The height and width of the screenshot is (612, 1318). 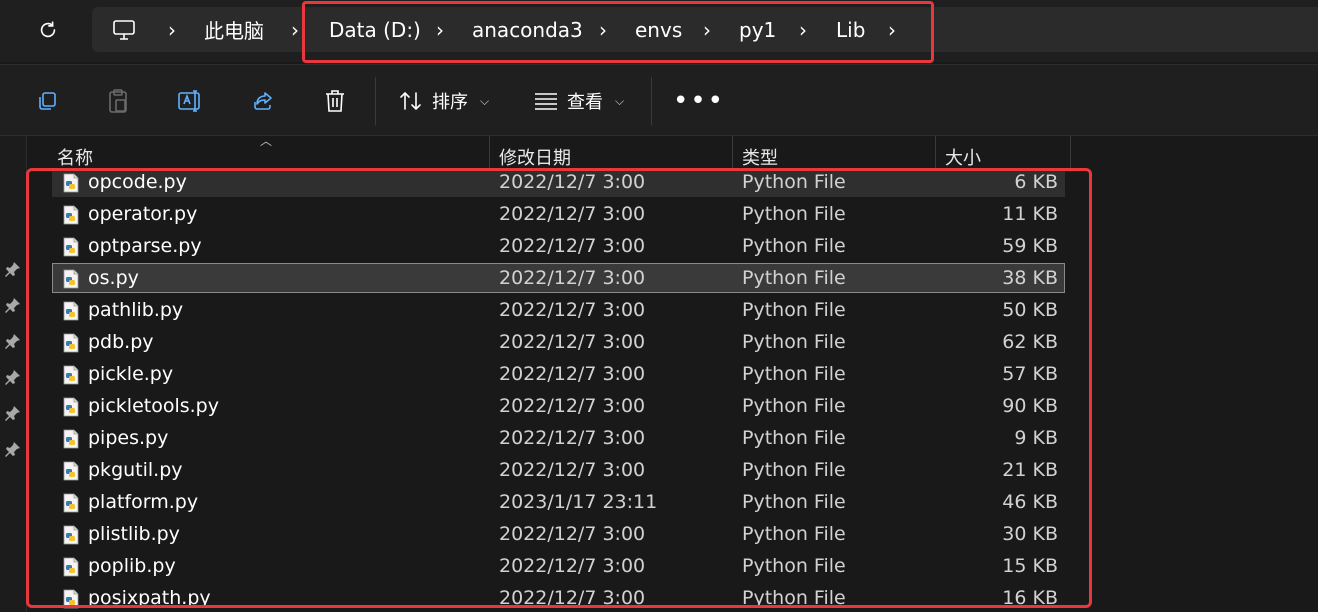 What do you see at coordinates (149, 598) in the screenshot?
I see `file-name: posixpath.py` at bounding box center [149, 598].